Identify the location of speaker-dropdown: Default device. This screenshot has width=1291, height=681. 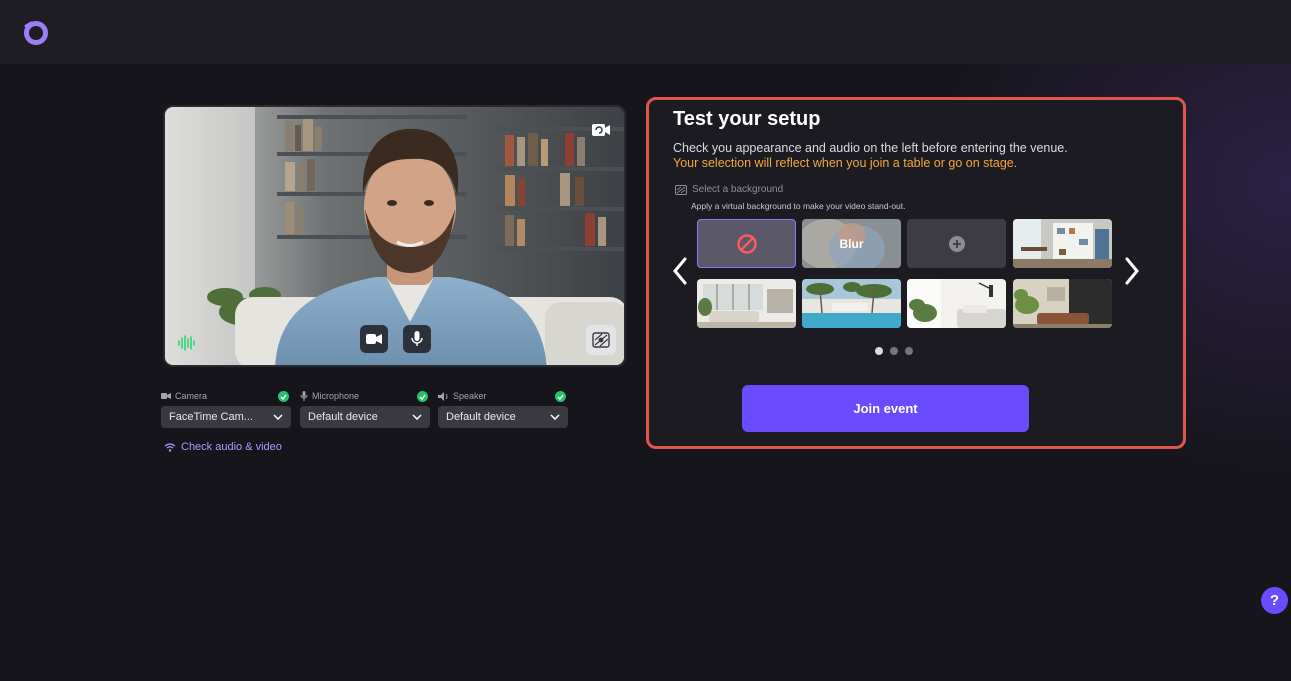
(503, 417).